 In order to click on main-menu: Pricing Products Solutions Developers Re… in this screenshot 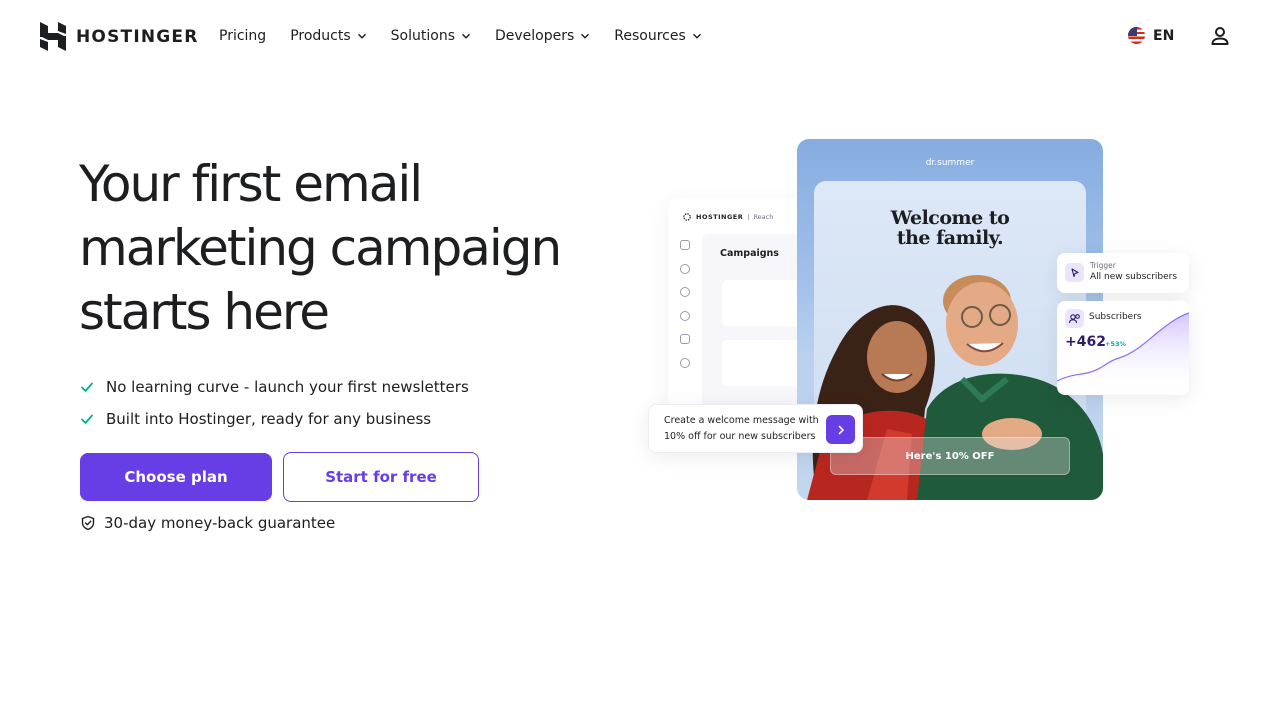, I will do `click(472, 36)`.